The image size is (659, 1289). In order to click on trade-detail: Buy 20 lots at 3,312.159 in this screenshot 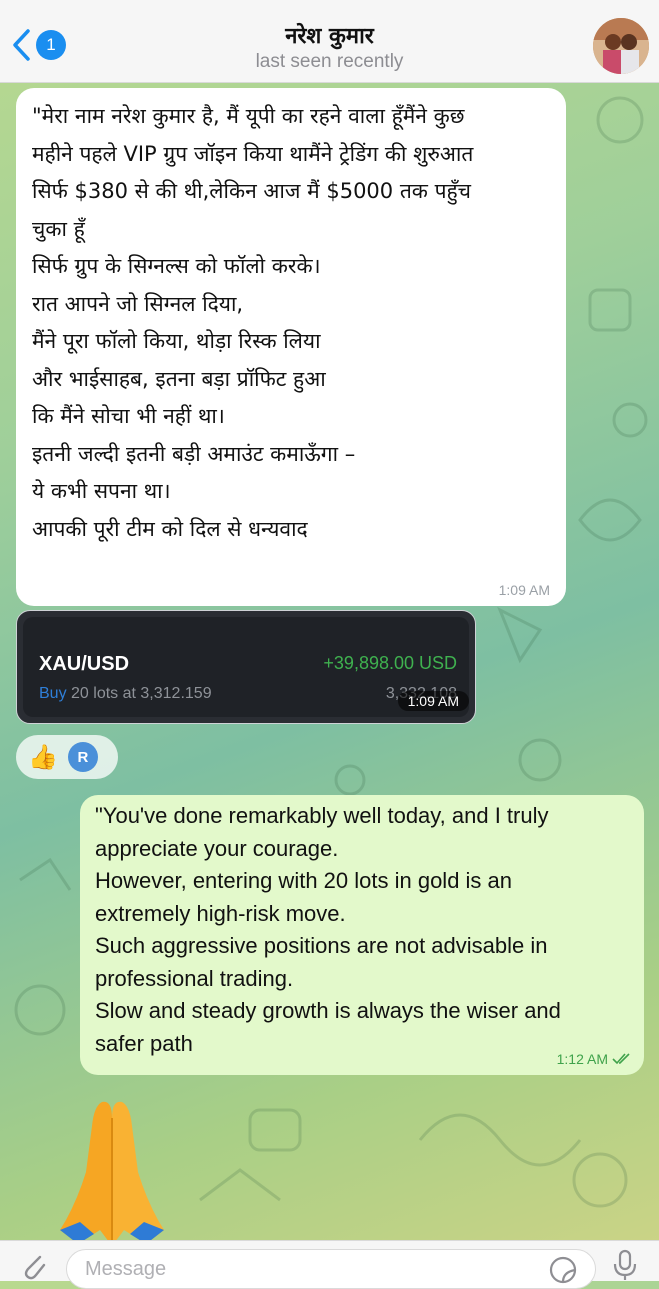, I will do `click(125, 694)`.